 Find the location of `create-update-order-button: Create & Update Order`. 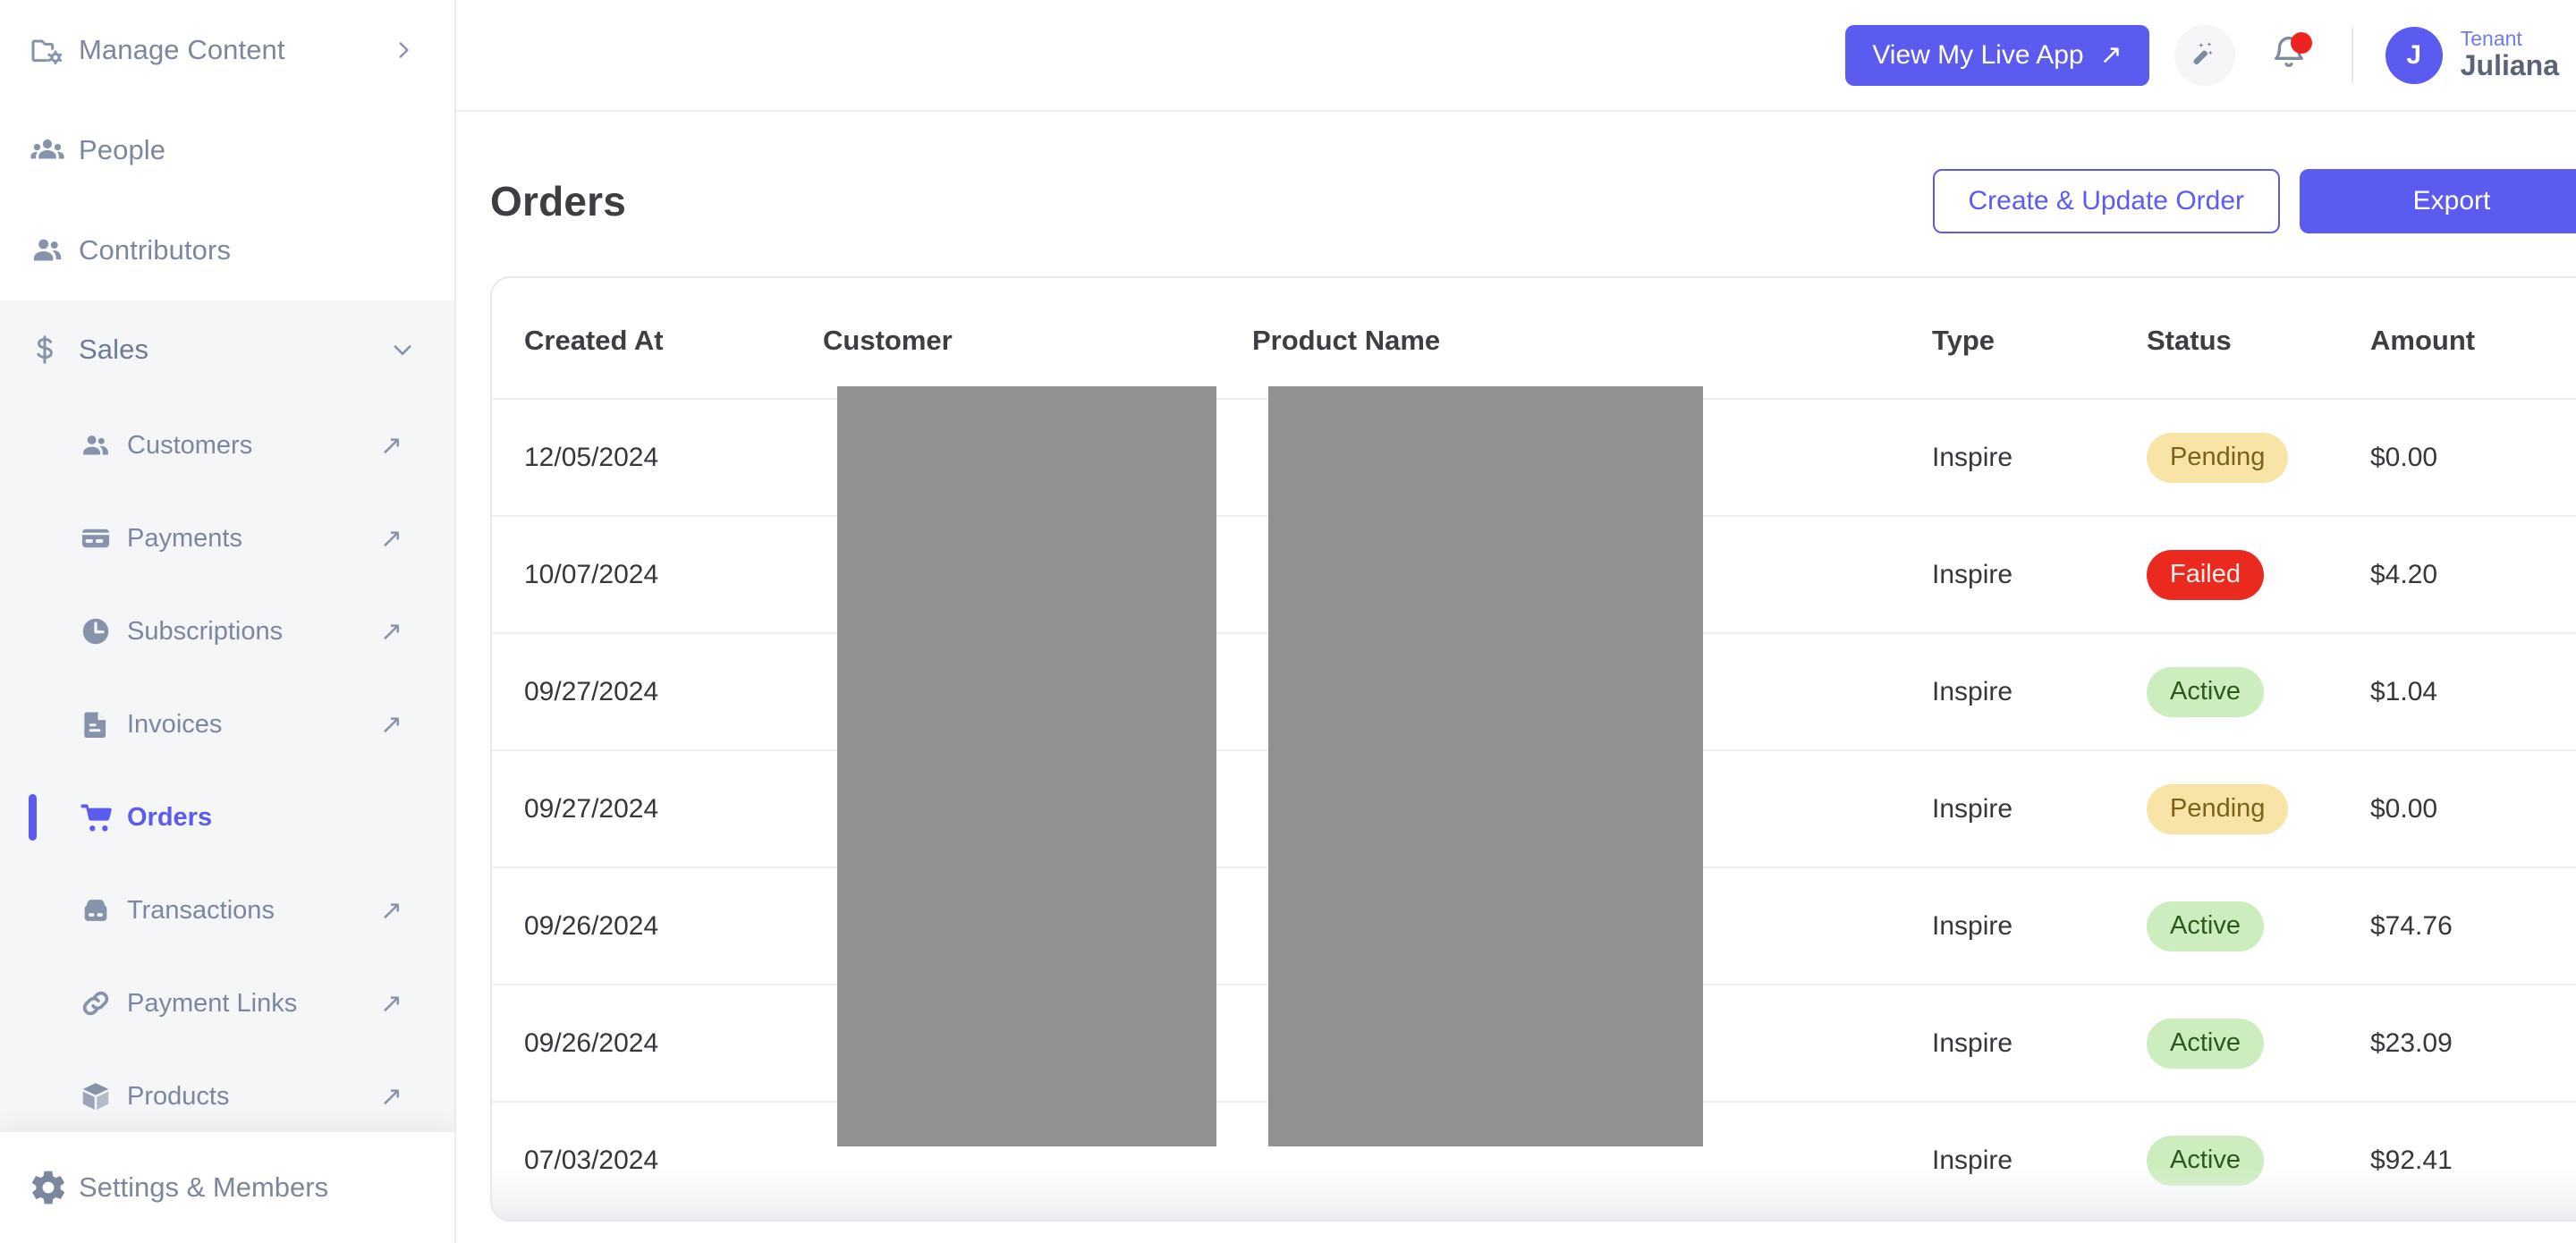

create-update-order-button: Create & Update Order is located at coordinates (2106, 201).